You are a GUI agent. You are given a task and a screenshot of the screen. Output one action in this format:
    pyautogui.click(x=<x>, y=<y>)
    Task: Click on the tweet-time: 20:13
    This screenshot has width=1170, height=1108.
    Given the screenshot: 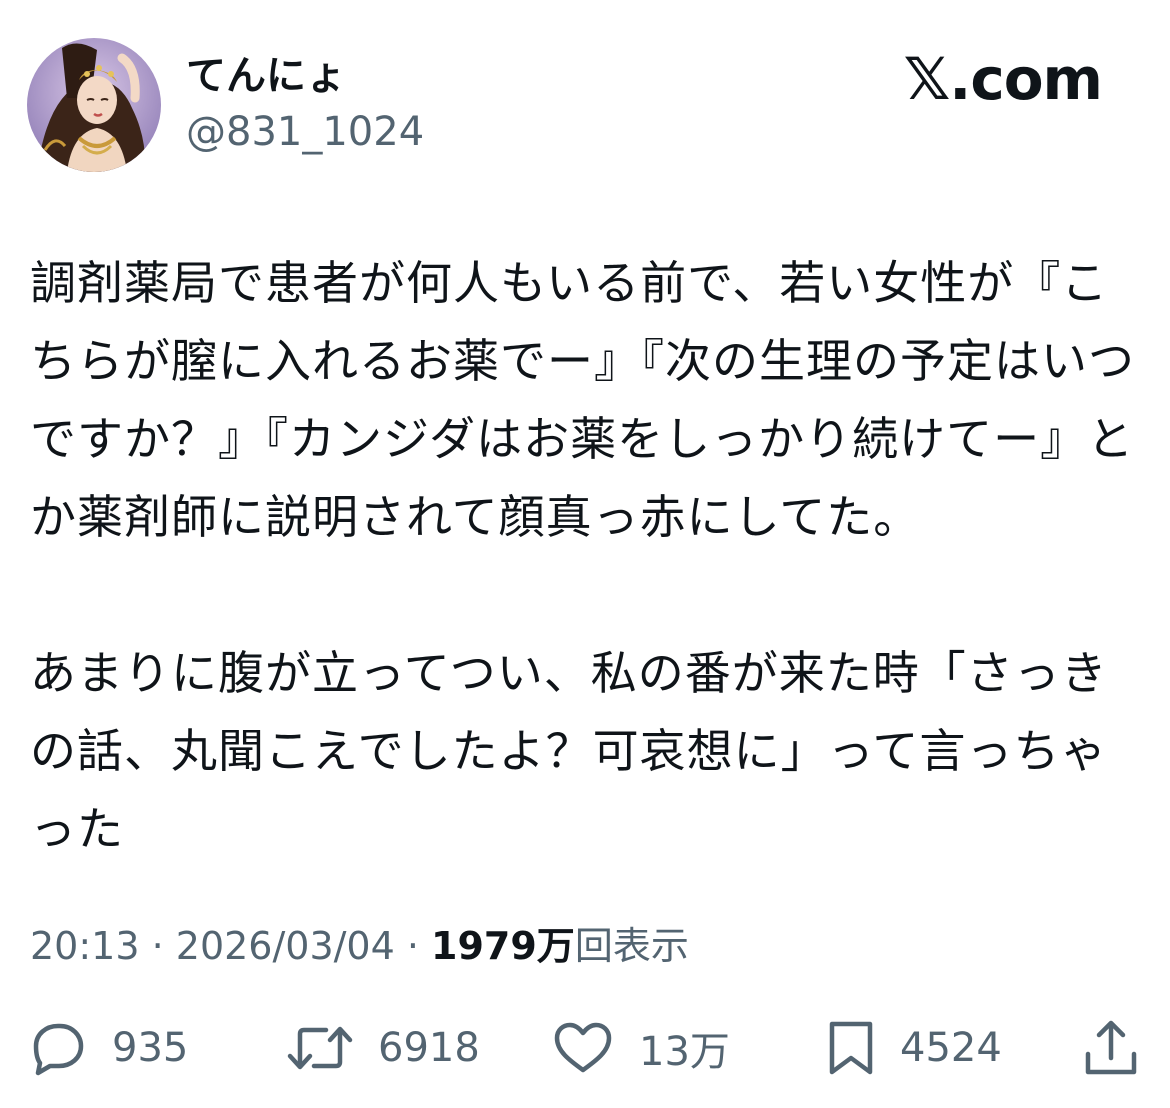 What is the action you would take?
    pyautogui.click(x=85, y=946)
    